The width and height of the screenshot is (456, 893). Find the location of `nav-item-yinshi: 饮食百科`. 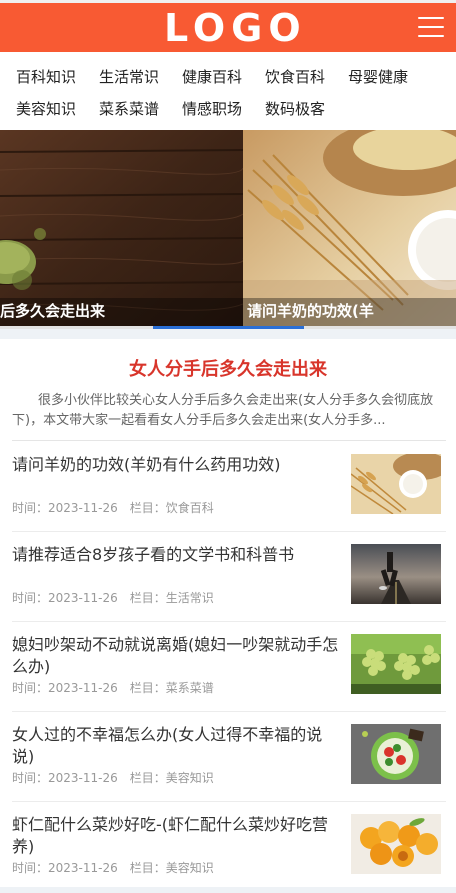

nav-item-yinshi: 饮食百科 is located at coordinates (295, 77).